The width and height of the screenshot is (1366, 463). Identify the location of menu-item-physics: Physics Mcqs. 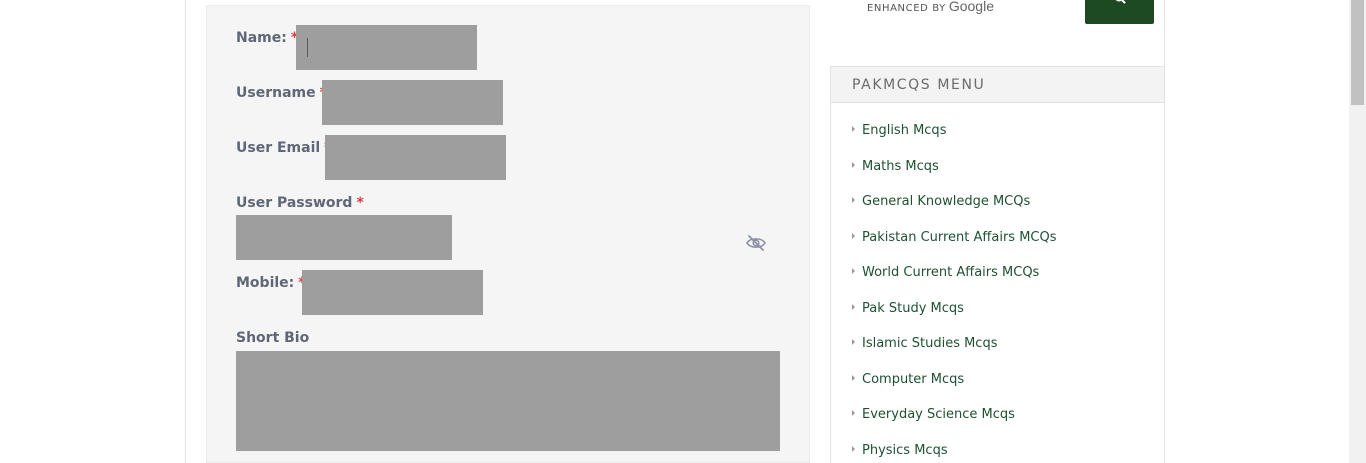
(900, 453).